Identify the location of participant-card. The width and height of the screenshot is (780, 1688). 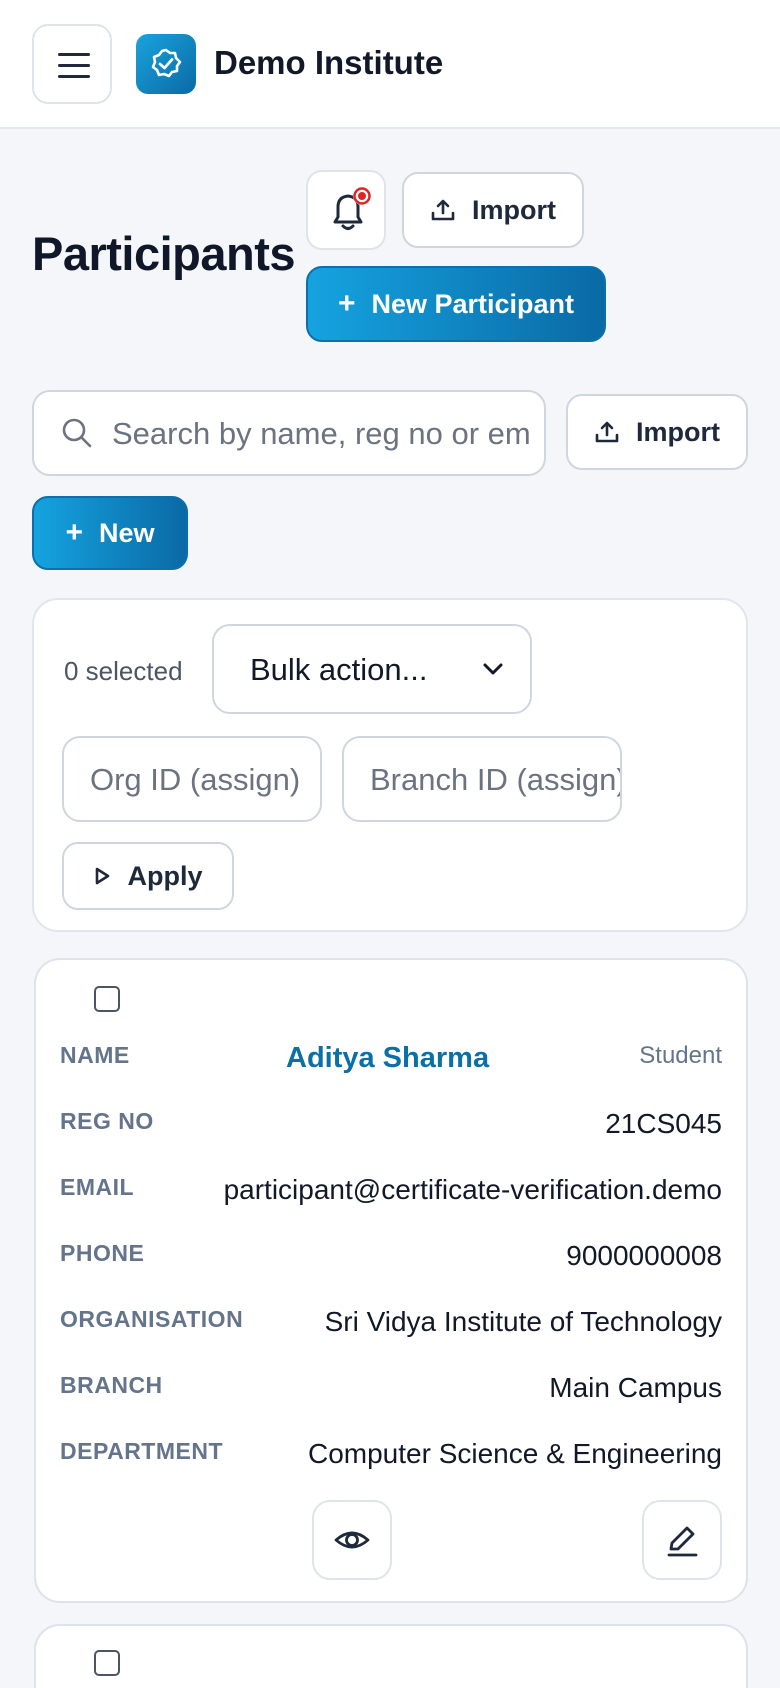
(391, 1656).